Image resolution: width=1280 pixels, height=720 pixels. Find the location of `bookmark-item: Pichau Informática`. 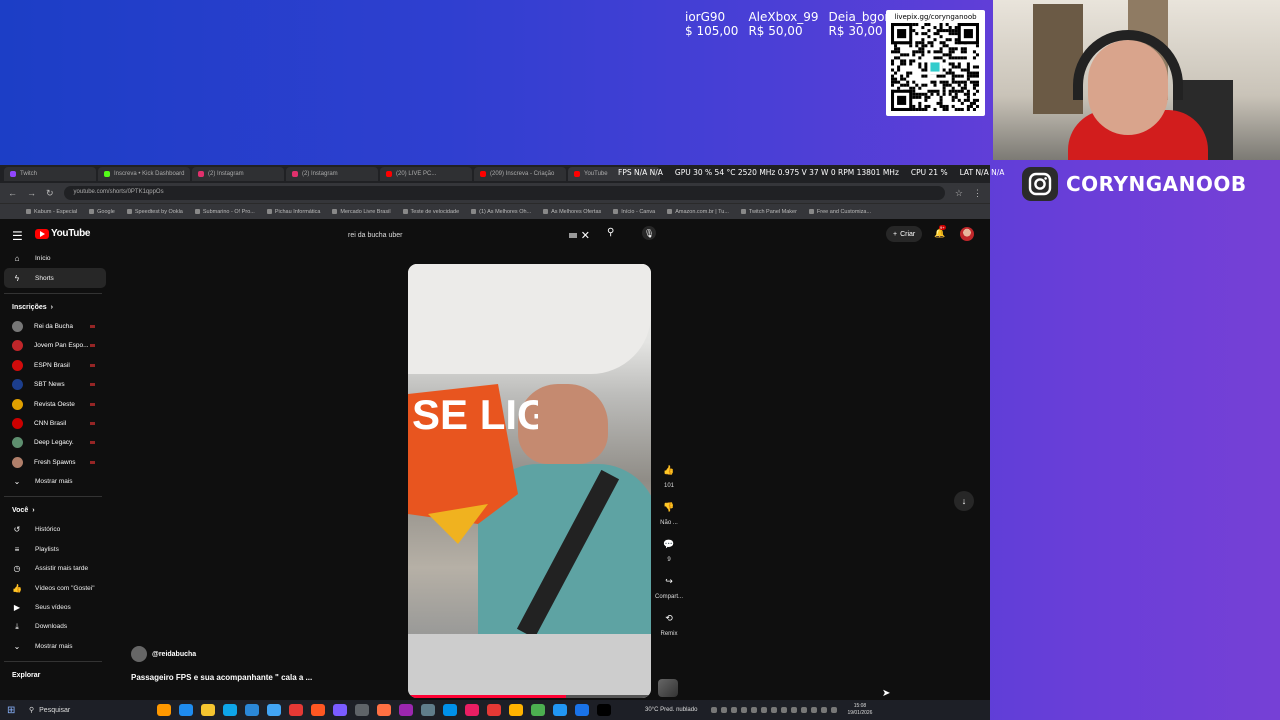

bookmark-item: Pichau Informática is located at coordinates (294, 212).